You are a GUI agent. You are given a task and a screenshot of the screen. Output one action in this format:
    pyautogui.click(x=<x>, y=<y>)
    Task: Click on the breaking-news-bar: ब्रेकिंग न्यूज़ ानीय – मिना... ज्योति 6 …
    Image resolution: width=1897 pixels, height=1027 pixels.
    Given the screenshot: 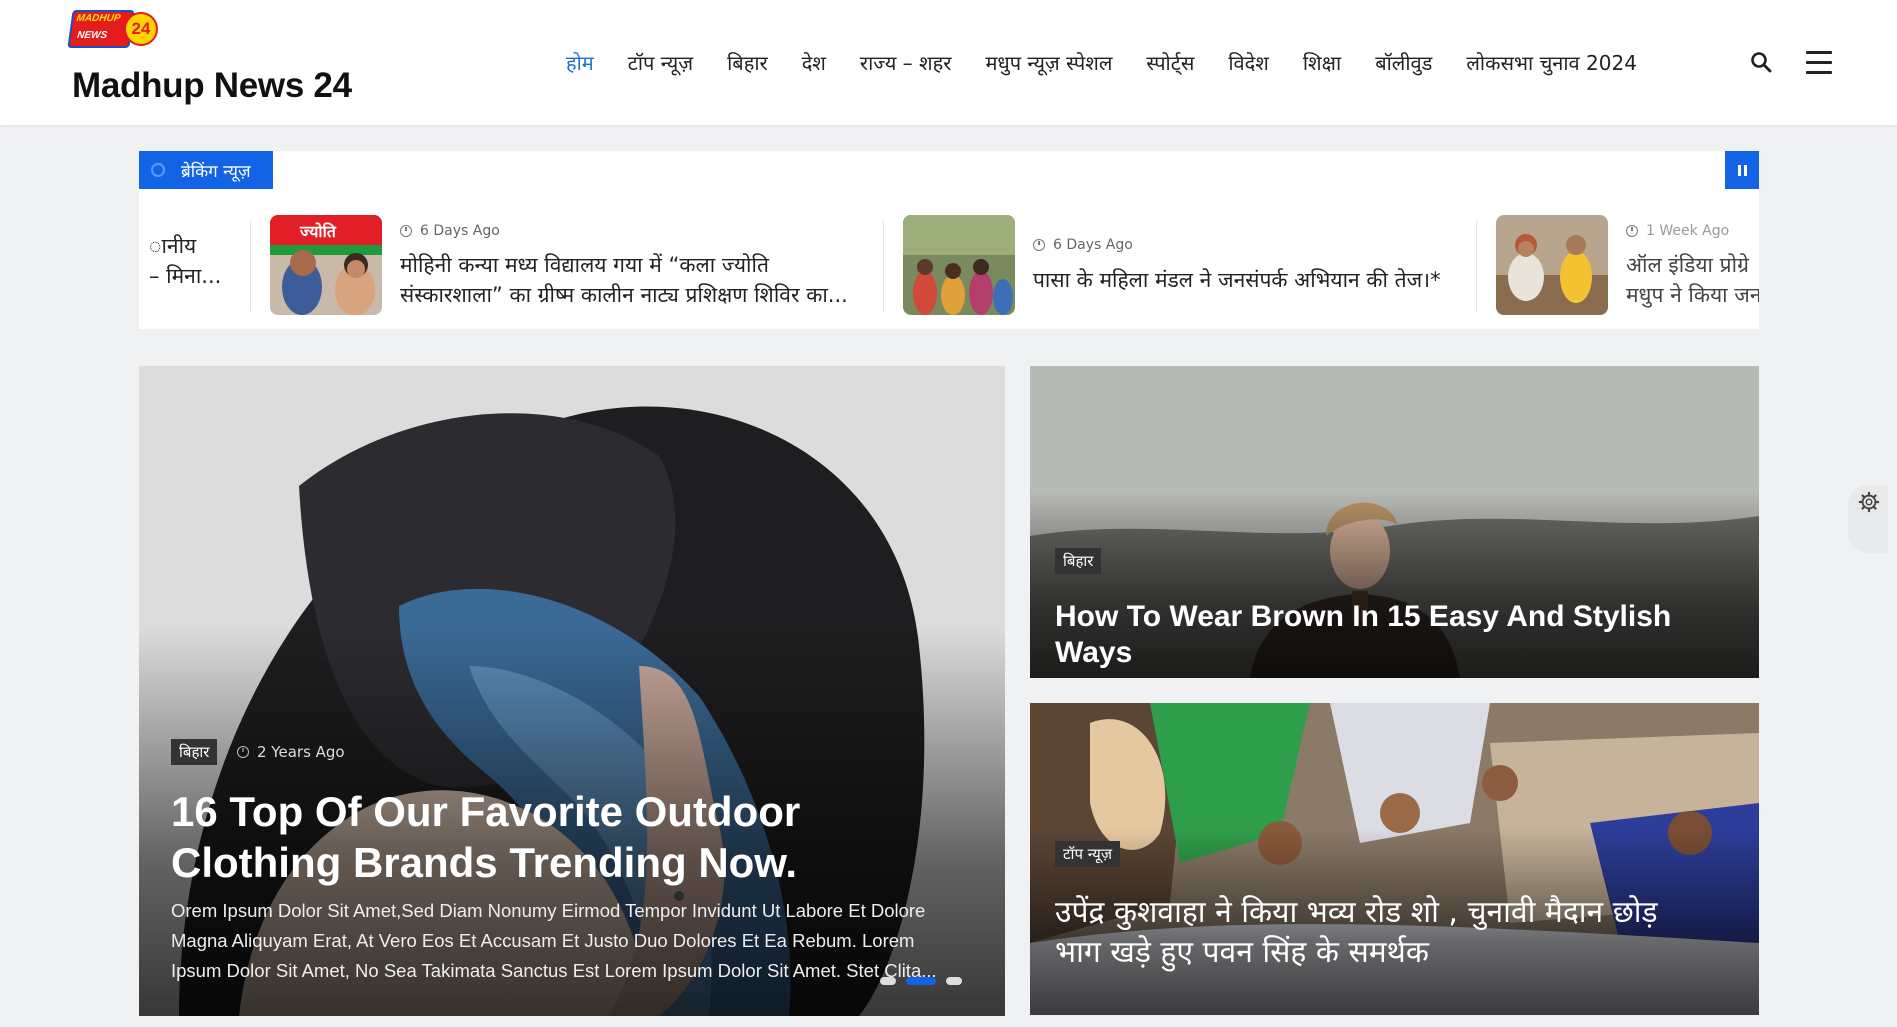 What is the action you would take?
    pyautogui.click(x=949, y=240)
    